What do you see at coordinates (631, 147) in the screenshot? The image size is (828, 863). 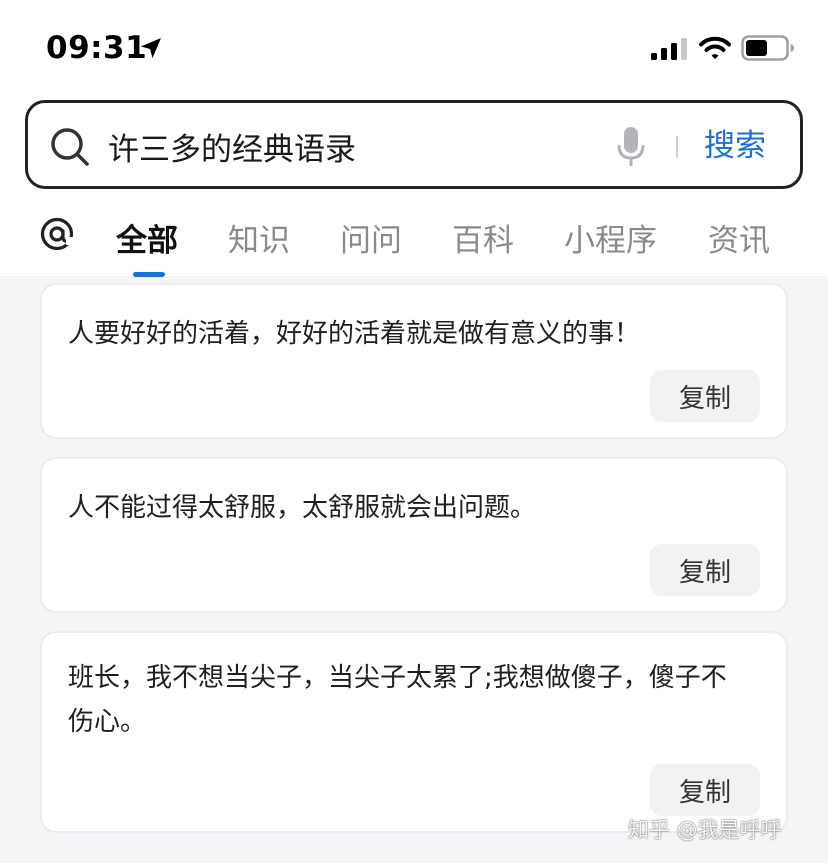 I see `microphone-icon` at bounding box center [631, 147].